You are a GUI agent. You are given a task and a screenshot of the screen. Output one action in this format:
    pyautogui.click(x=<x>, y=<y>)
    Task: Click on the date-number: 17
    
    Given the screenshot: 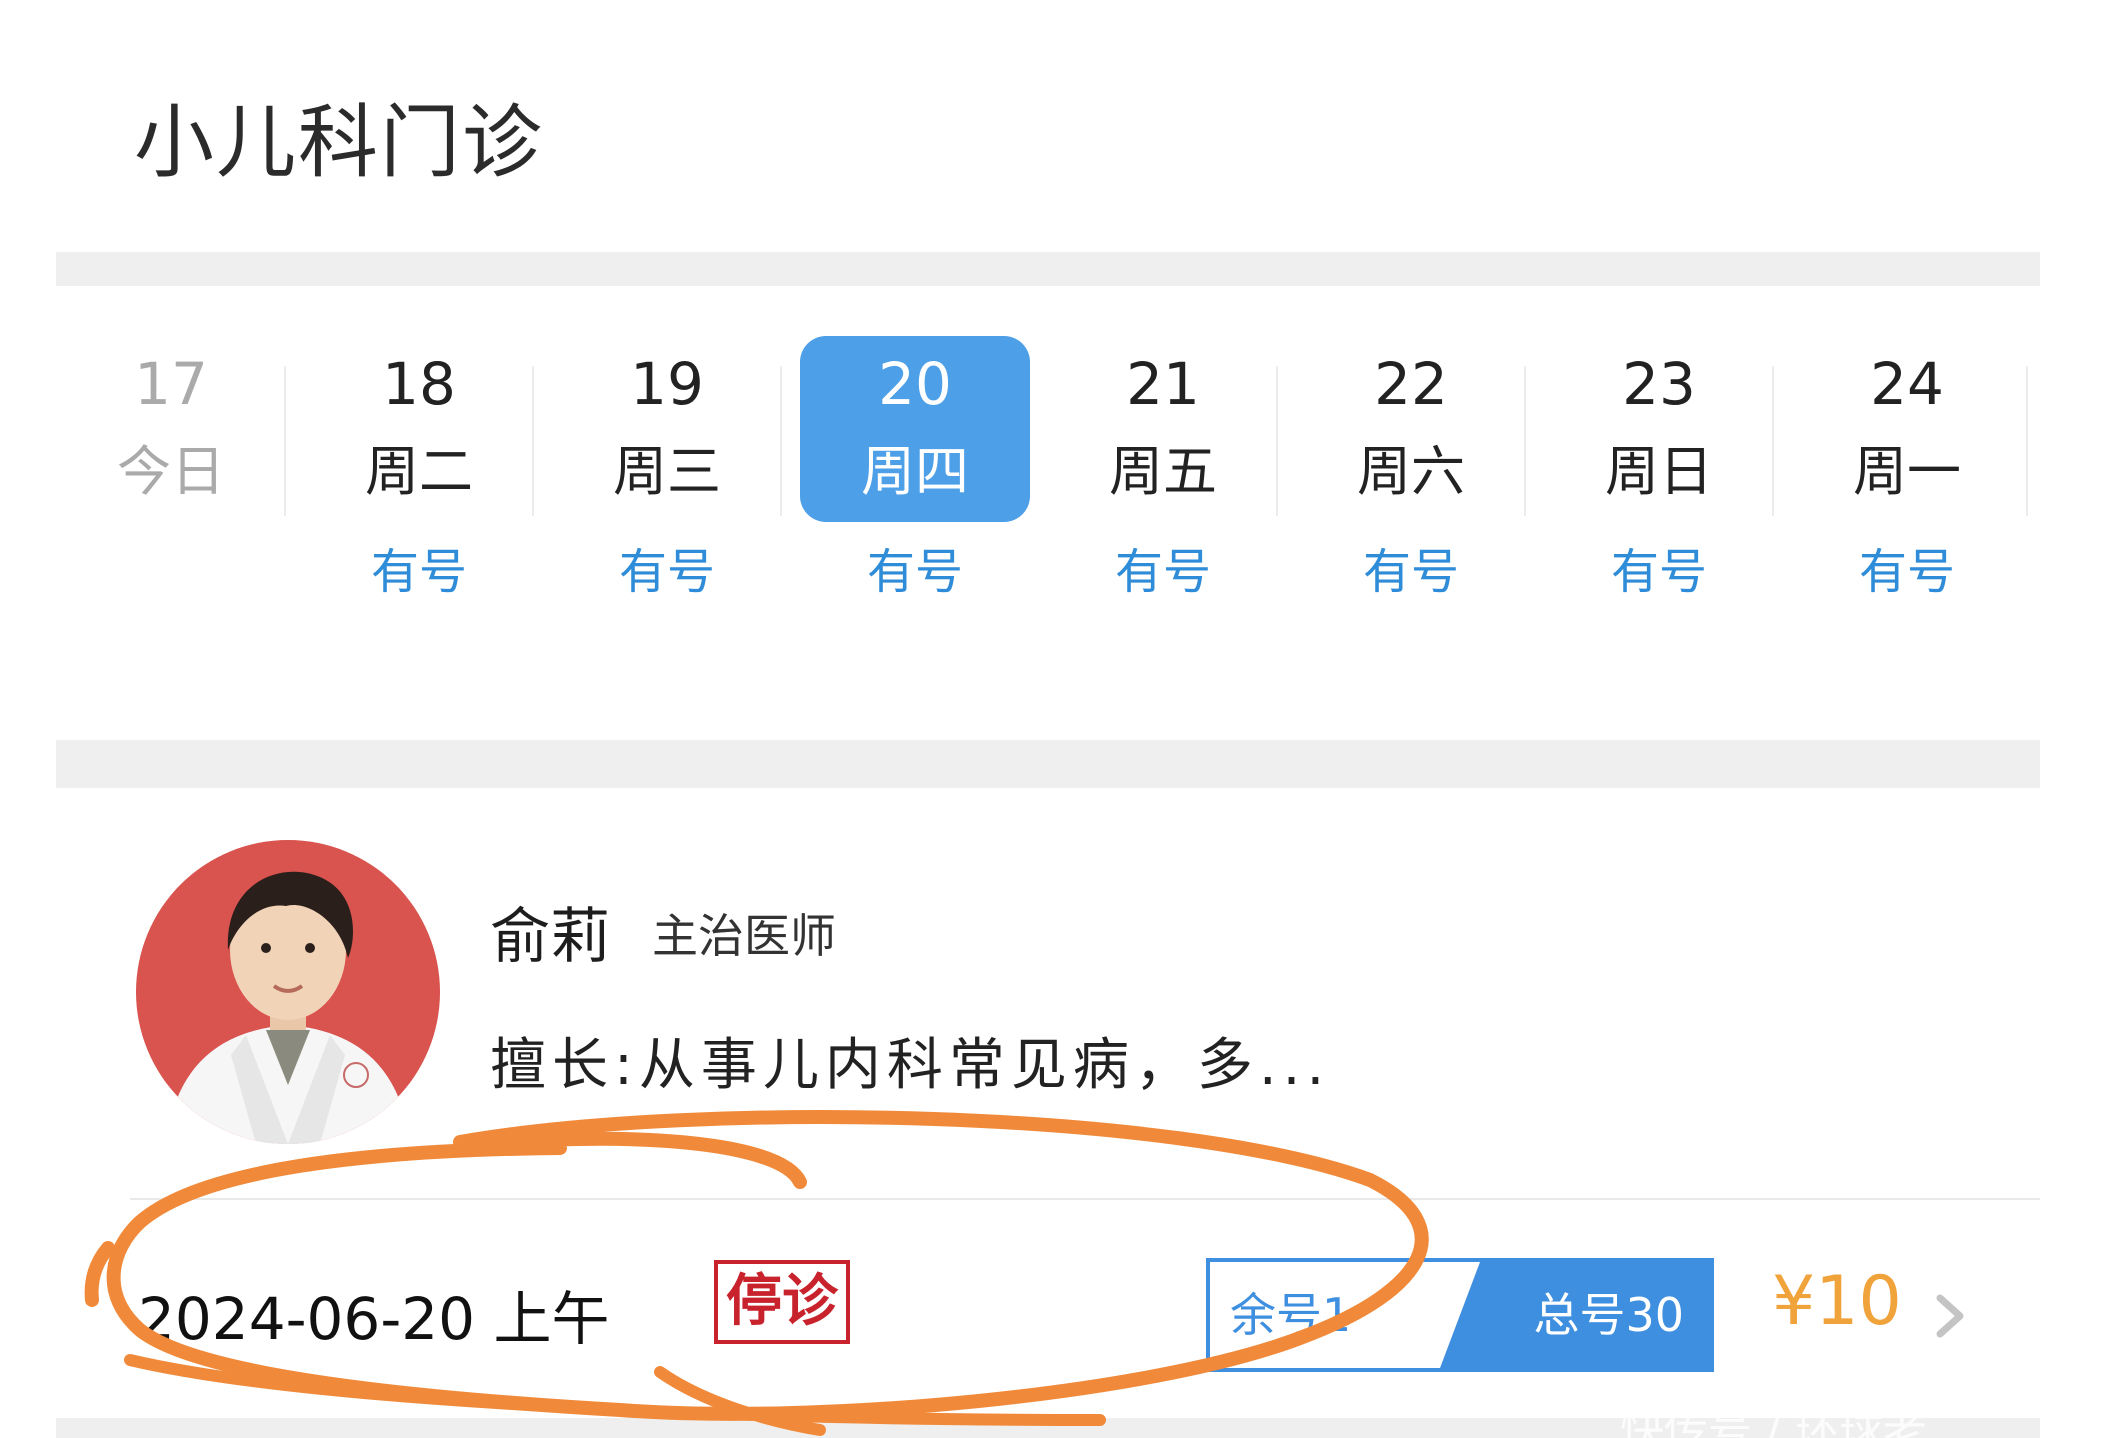 What is the action you would take?
    pyautogui.click(x=171, y=384)
    